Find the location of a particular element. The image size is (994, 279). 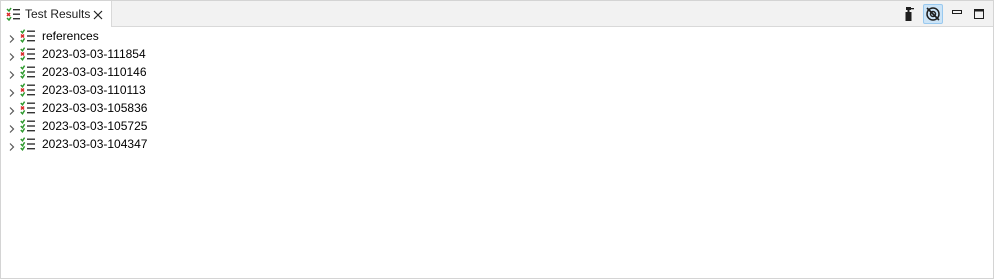

tree-item: 2023-03-03-105725 is located at coordinates (497, 126).